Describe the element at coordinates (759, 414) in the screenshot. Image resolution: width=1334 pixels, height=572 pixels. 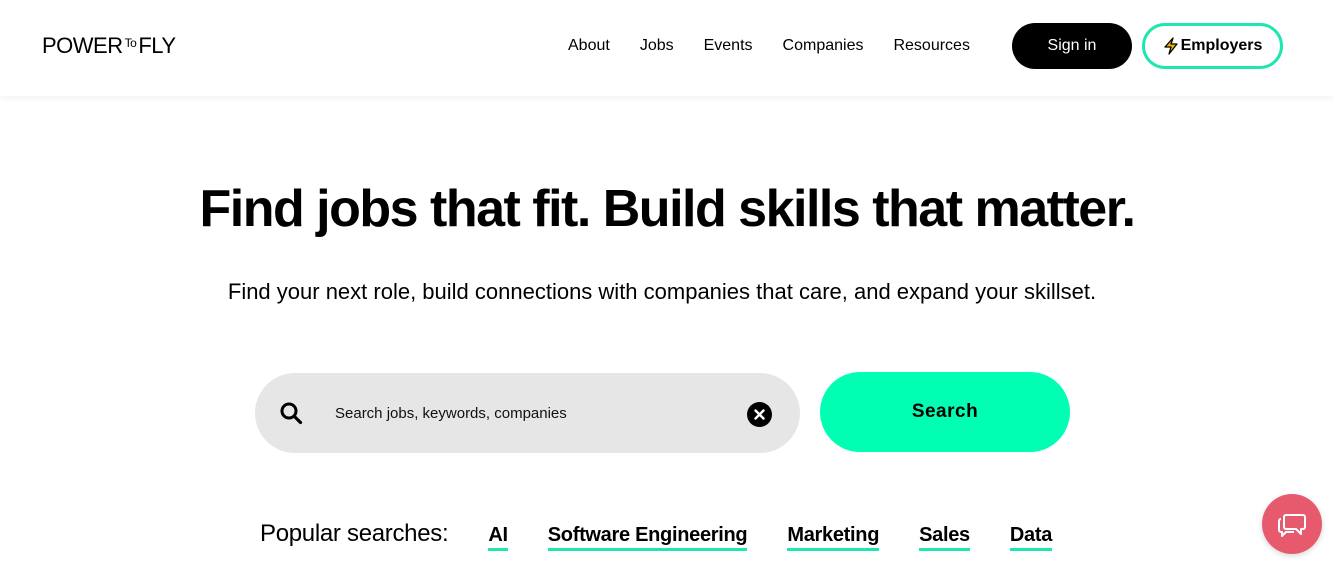
I see `clear-icon` at that location.